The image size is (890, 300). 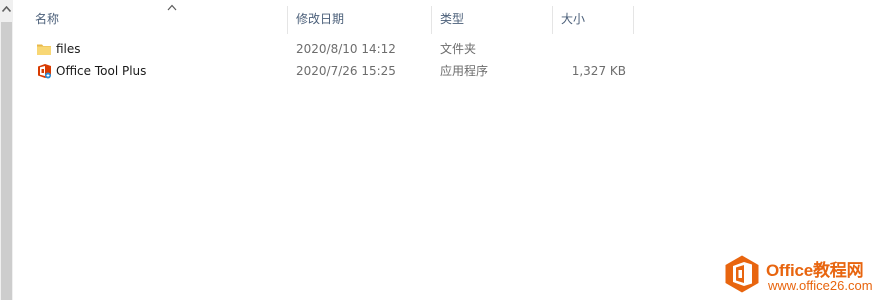 I want to click on column-header-bar: 名称 修改日期 类型 大小, so click(x=451, y=19).